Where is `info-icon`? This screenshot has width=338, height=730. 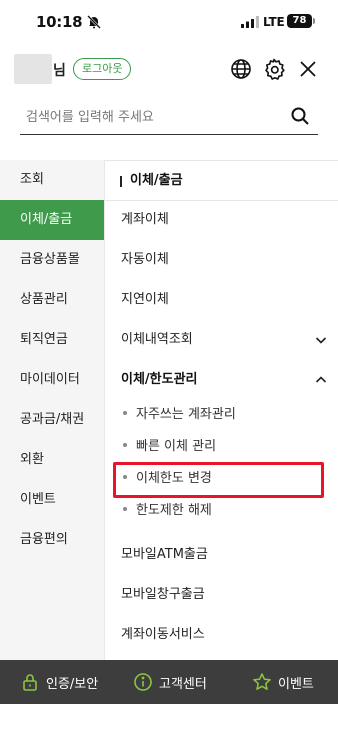 info-icon is located at coordinates (143, 682).